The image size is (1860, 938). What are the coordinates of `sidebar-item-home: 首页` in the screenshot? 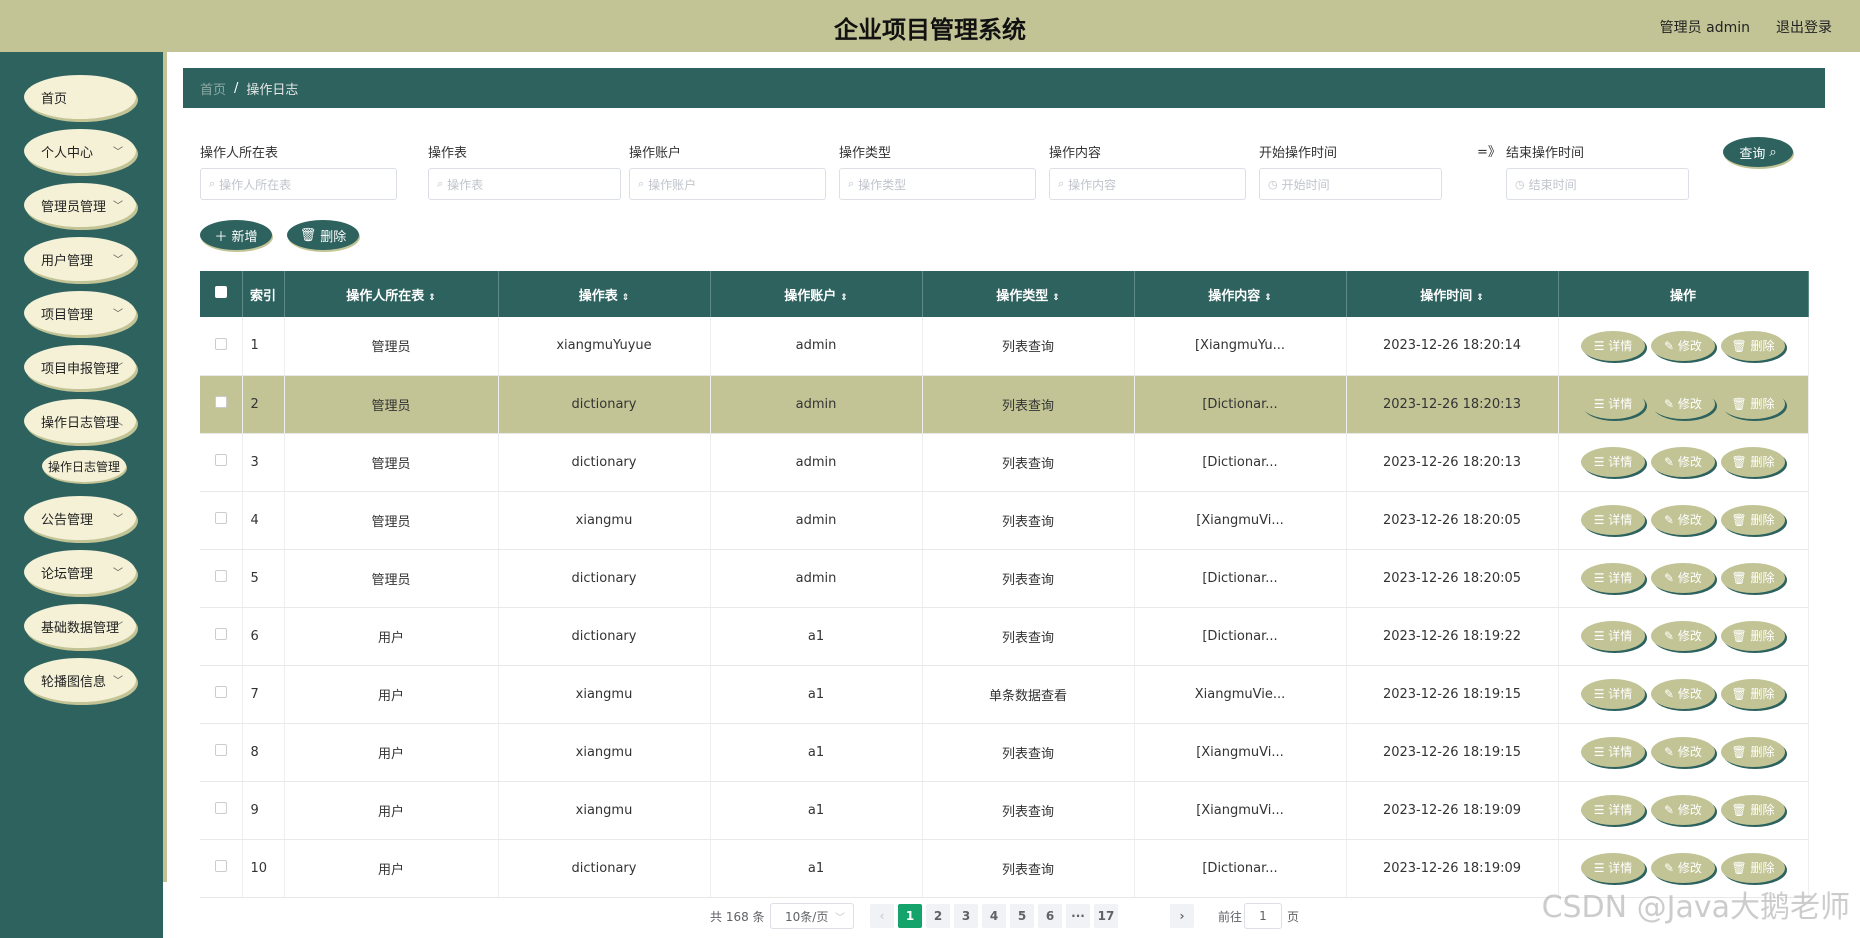 It's located at (80, 97).